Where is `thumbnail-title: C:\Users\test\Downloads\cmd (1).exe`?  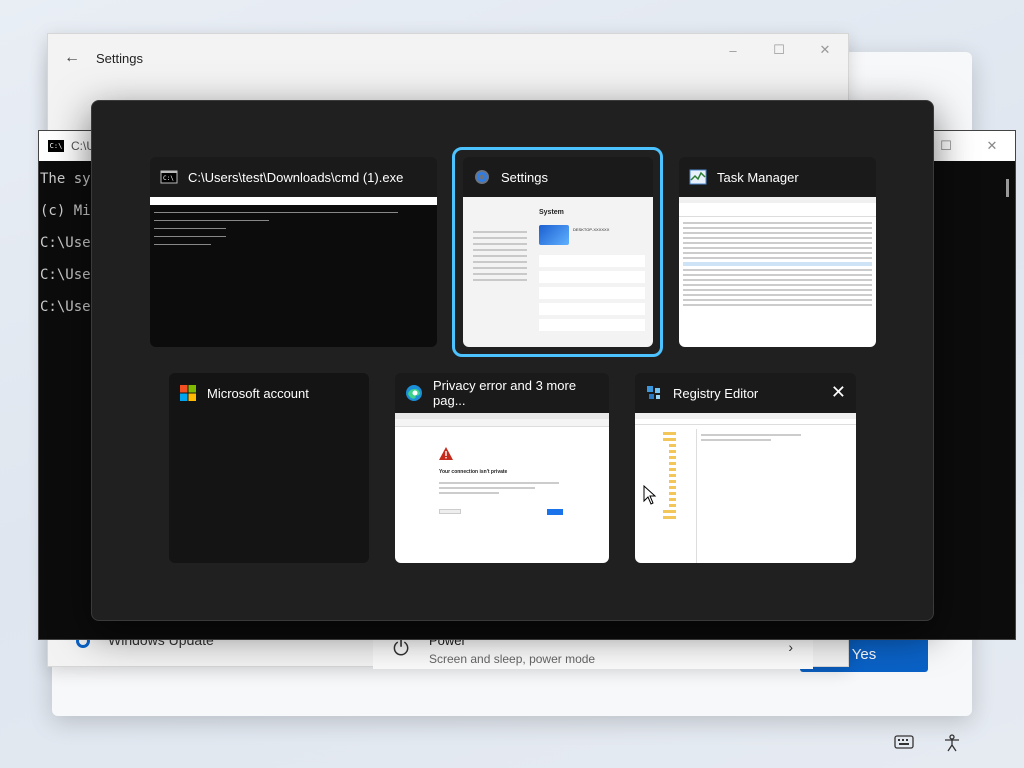 thumbnail-title: C:\Users\test\Downloads\cmd (1).exe is located at coordinates (296, 177).